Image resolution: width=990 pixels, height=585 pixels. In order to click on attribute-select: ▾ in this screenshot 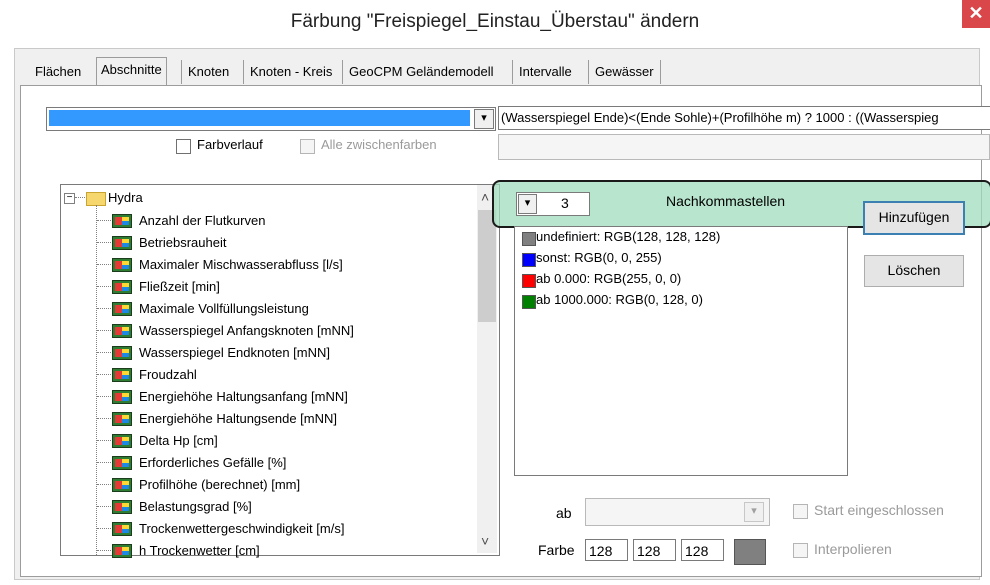, I will do `click(271, 119)`.